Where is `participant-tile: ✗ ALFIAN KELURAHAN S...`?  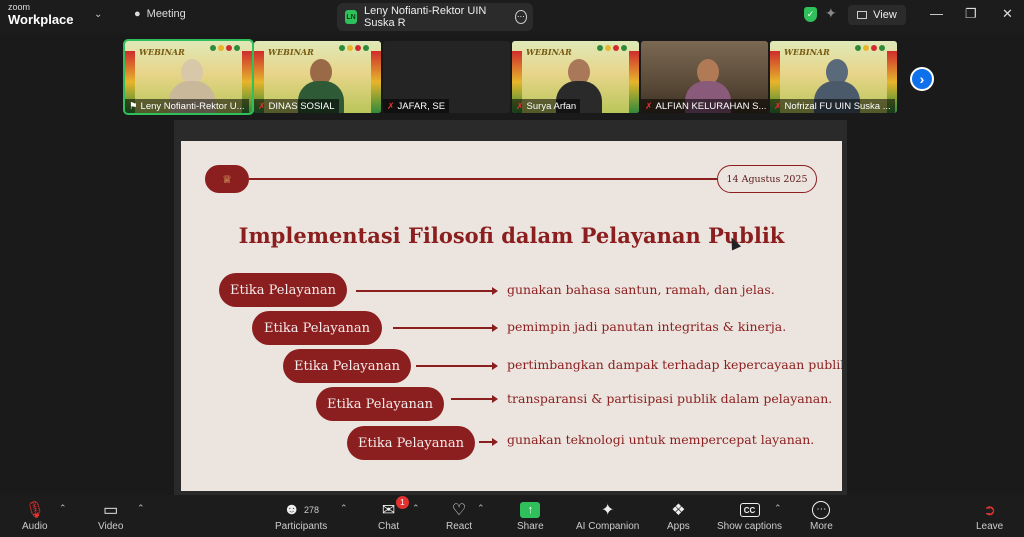 participant-tile: ✗ ALFIAN KELURAHAN S... is located at coordinates (704, 77).